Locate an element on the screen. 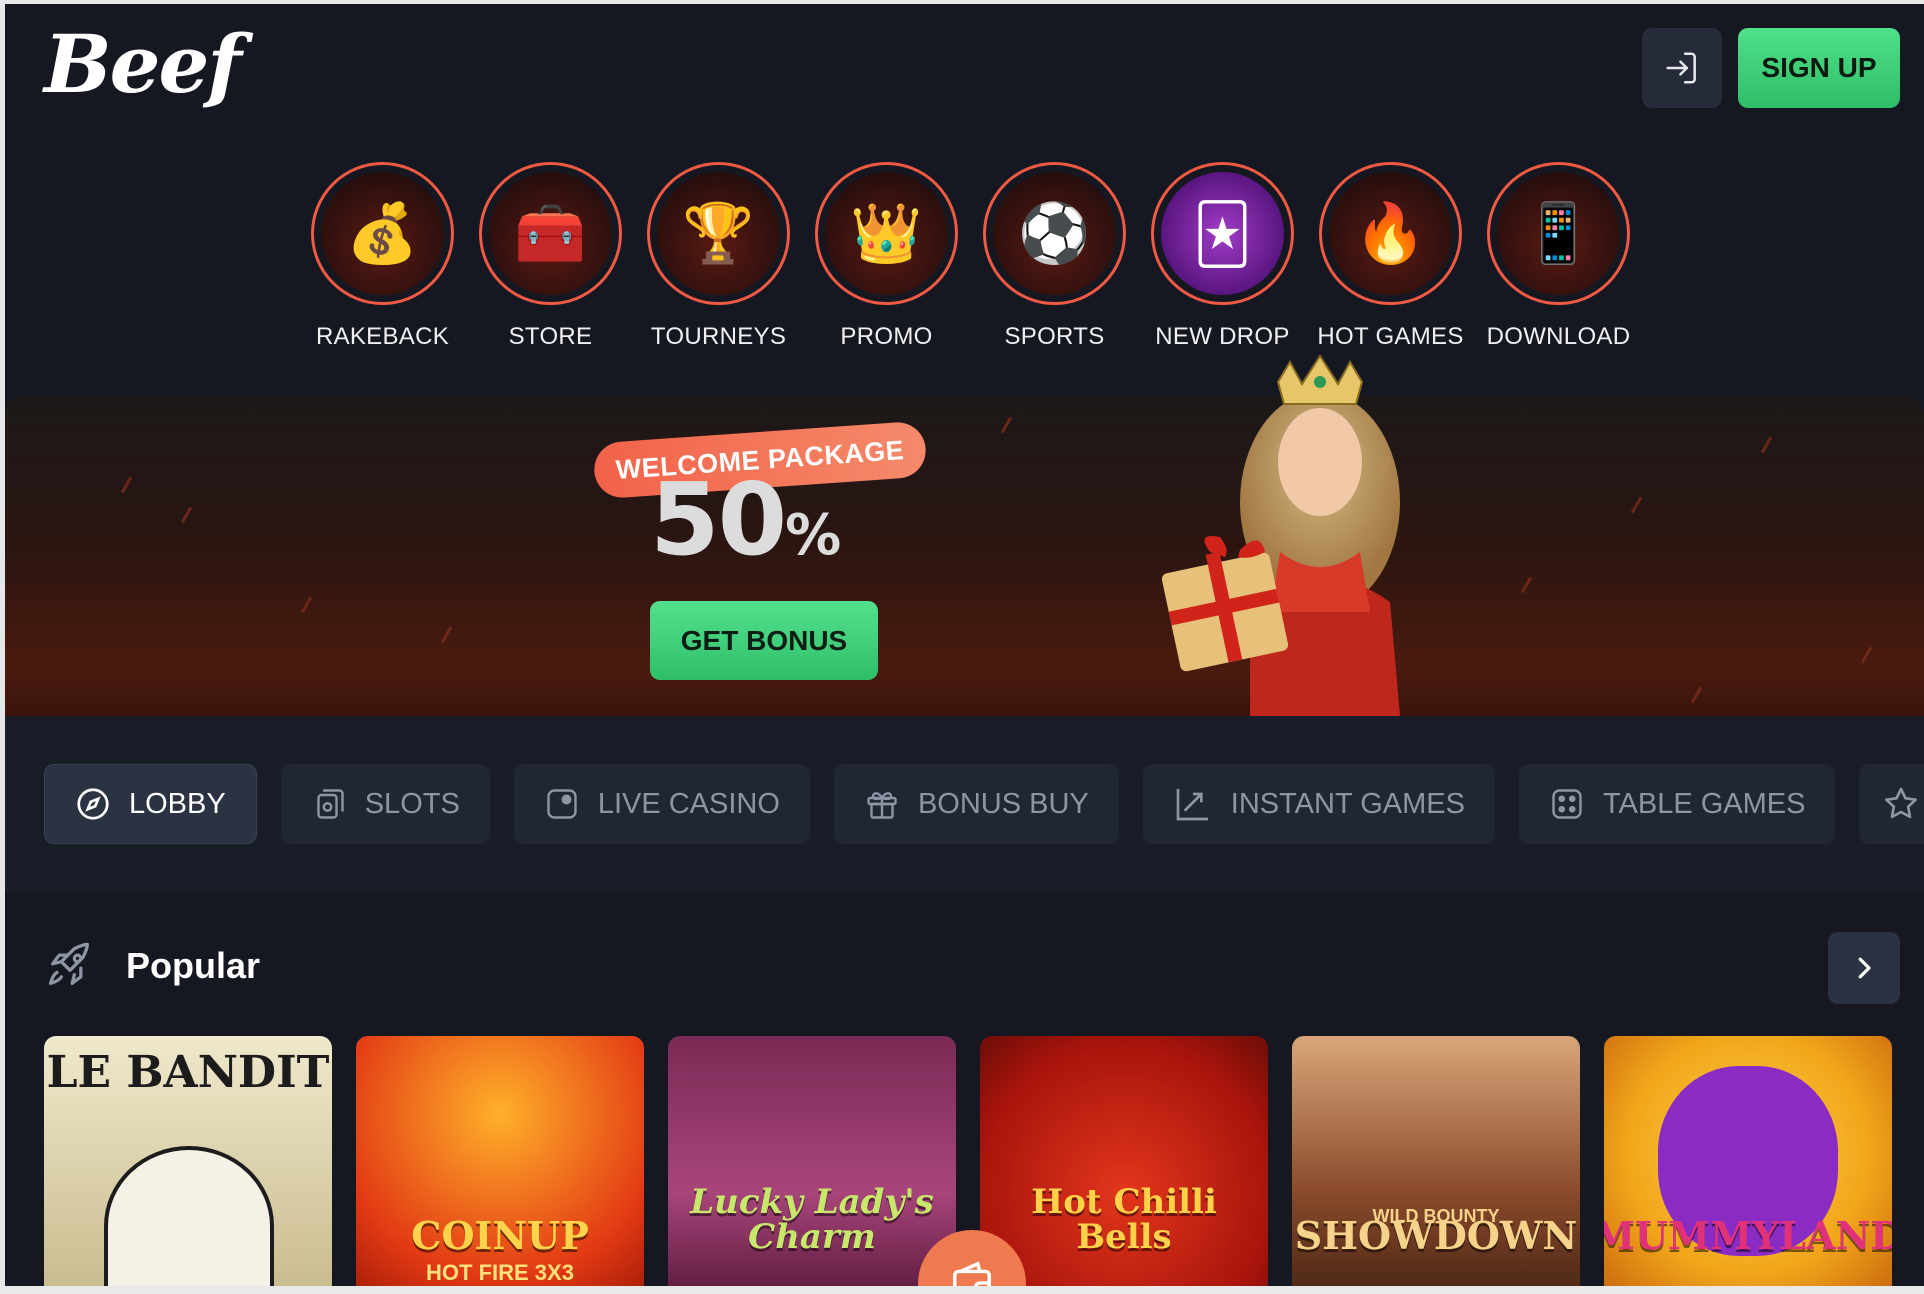 This screenshot has width=1924, height=1294. popular-next-button is located at coordinates (1864, 968).